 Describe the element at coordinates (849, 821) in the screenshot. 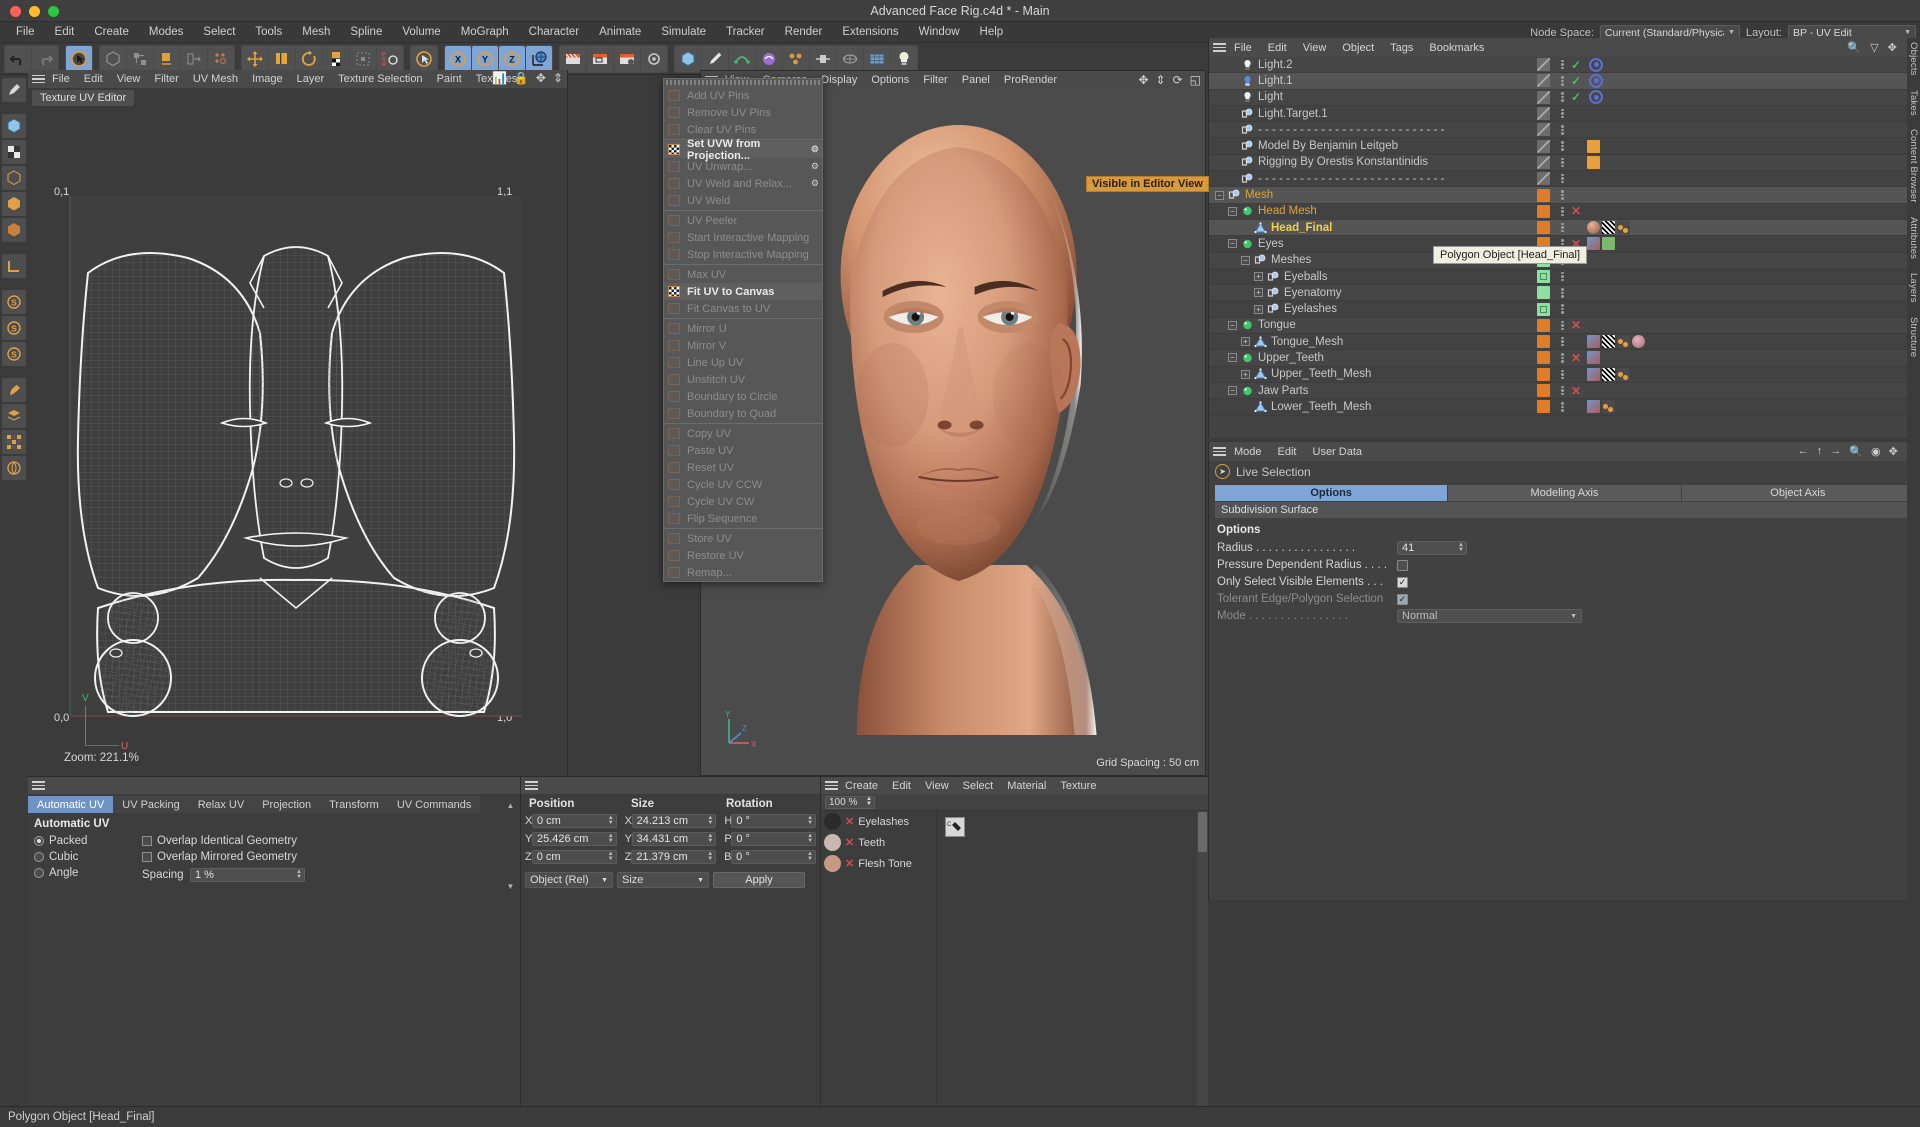

I see `material-disabled-x-icon: ✕` at that location.